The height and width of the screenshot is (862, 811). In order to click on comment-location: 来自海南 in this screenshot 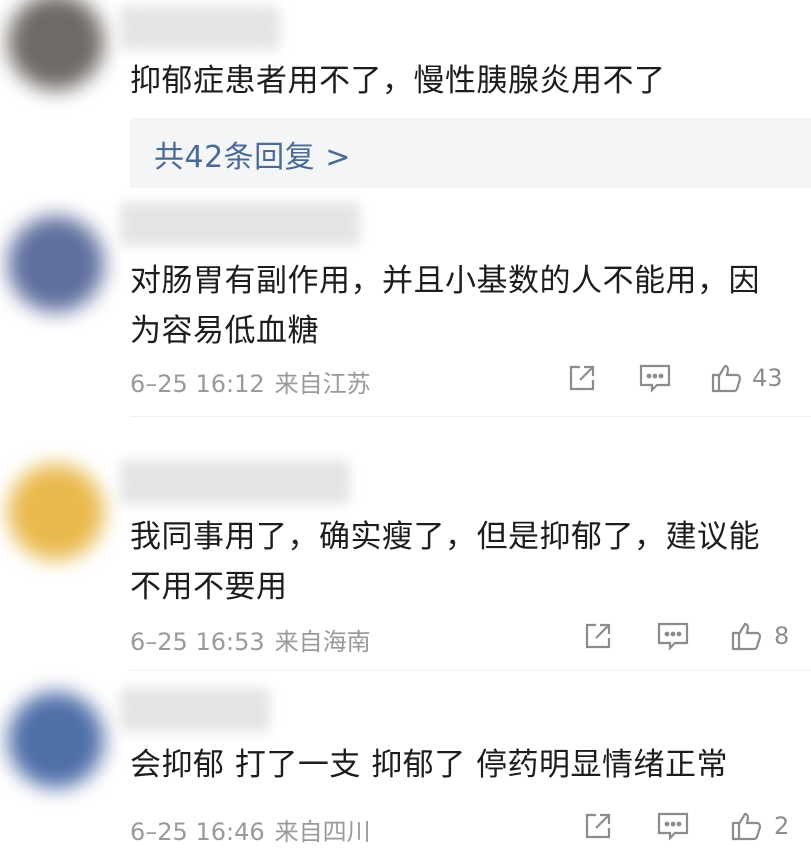, I will do `click(322, 642)`.